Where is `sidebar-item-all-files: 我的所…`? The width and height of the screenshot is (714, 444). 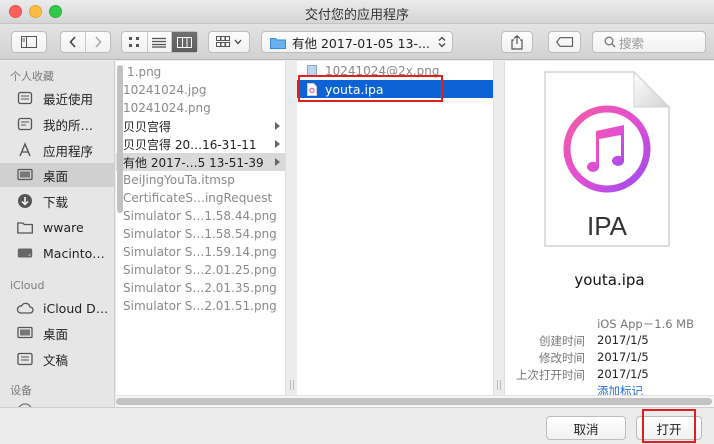
sidebar-item-all-files: 我的所… is located at coordinates (57, 124).